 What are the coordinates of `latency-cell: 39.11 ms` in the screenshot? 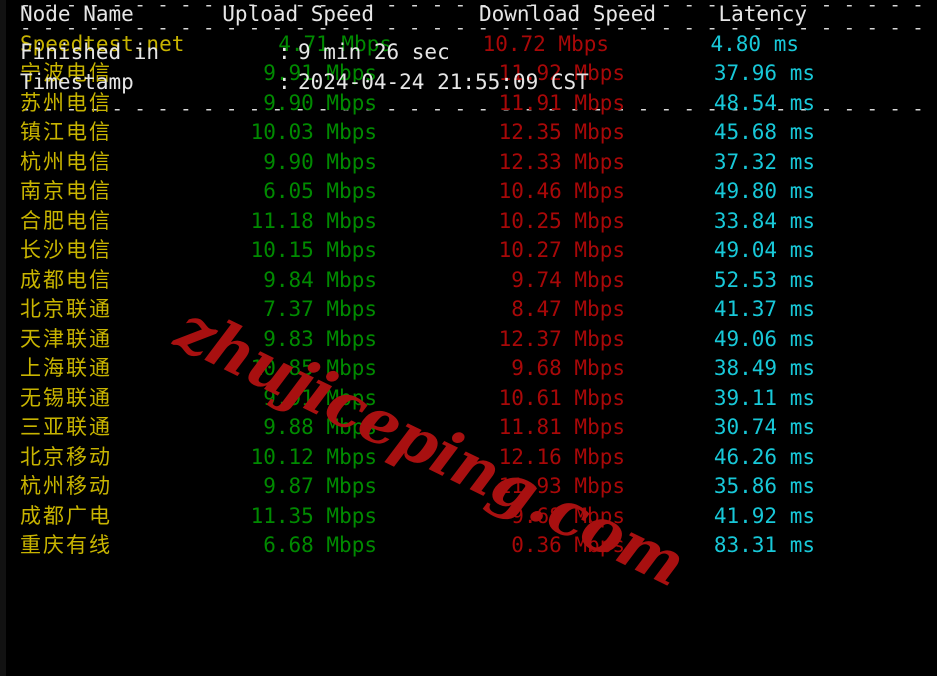 It's located at (764, 397).